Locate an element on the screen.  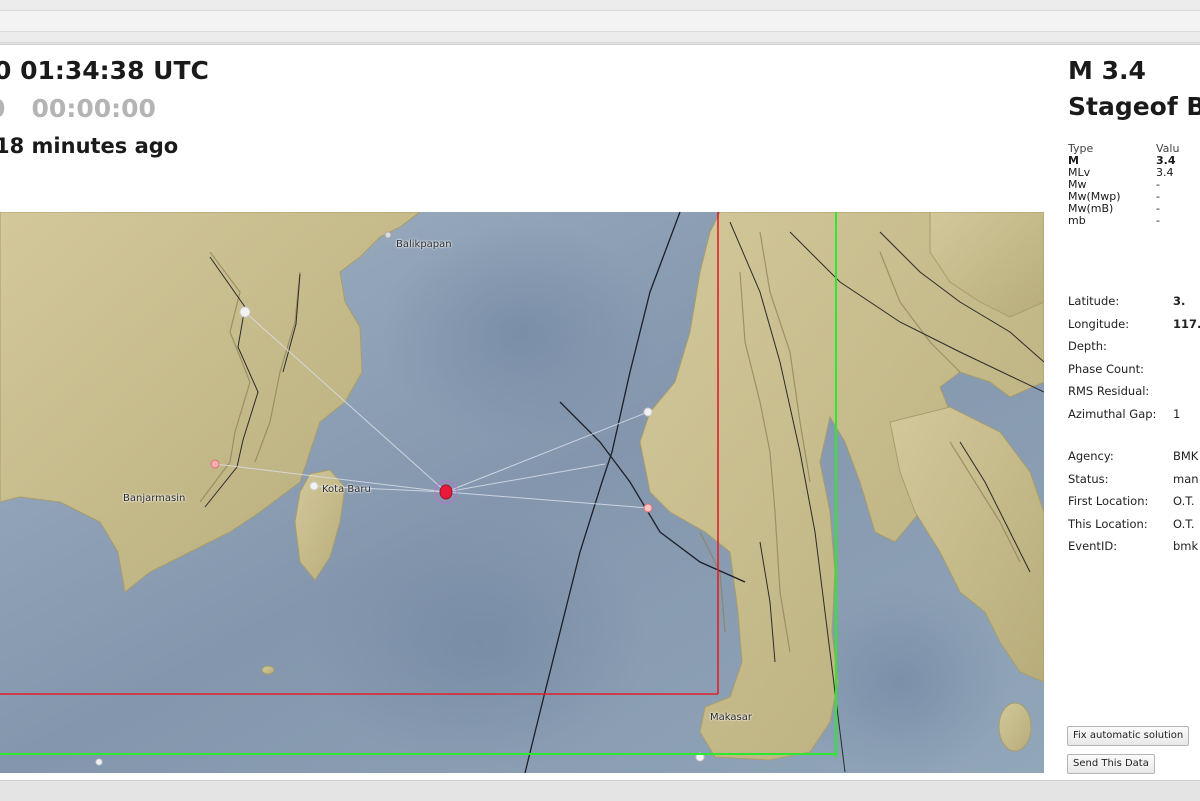
info-row-rms-residual: RMS Residual: is located at coordinates (1134, 391).